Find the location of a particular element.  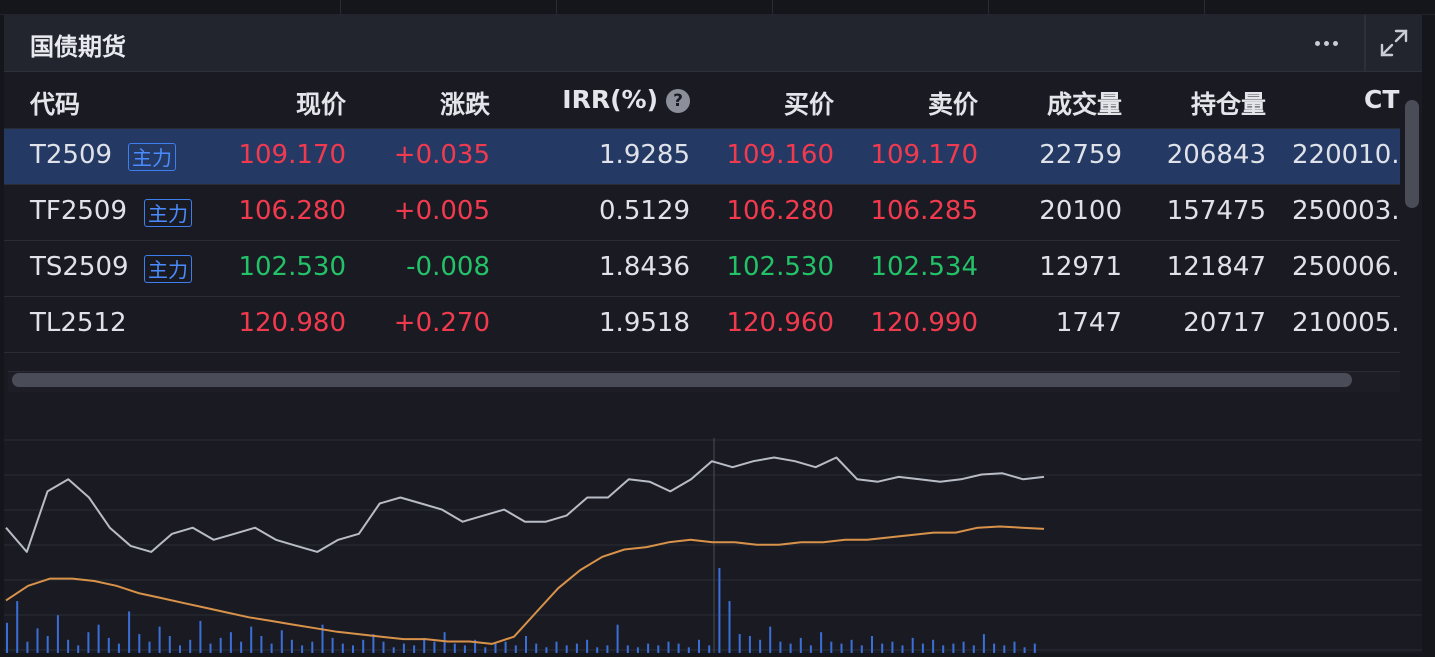

expand-button is located at coordinates (1394, 43).